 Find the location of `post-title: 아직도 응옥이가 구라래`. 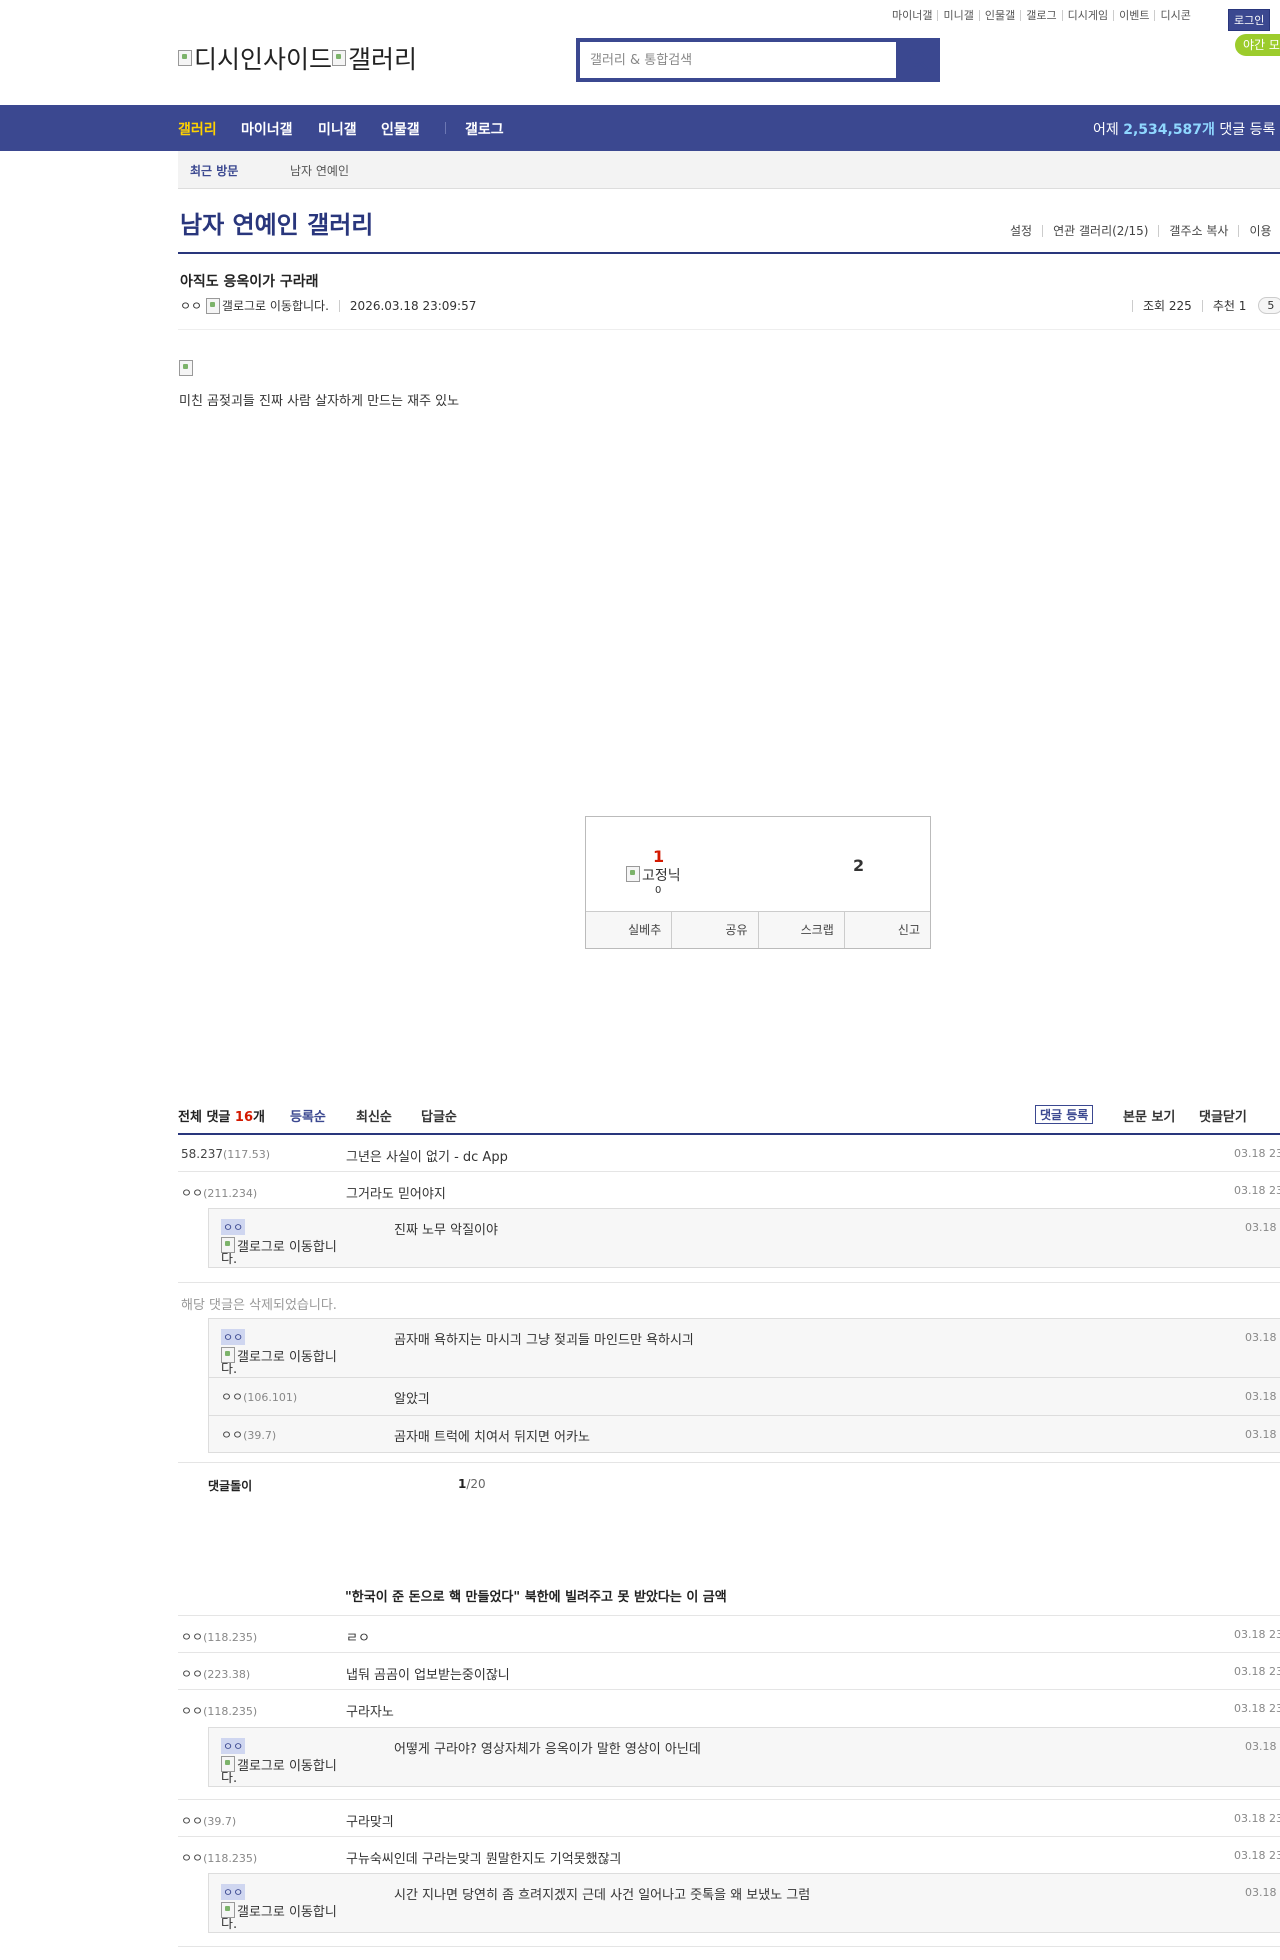

post-title: 아직도 응옥이가 구라래 is located at coordinates (249, 282).